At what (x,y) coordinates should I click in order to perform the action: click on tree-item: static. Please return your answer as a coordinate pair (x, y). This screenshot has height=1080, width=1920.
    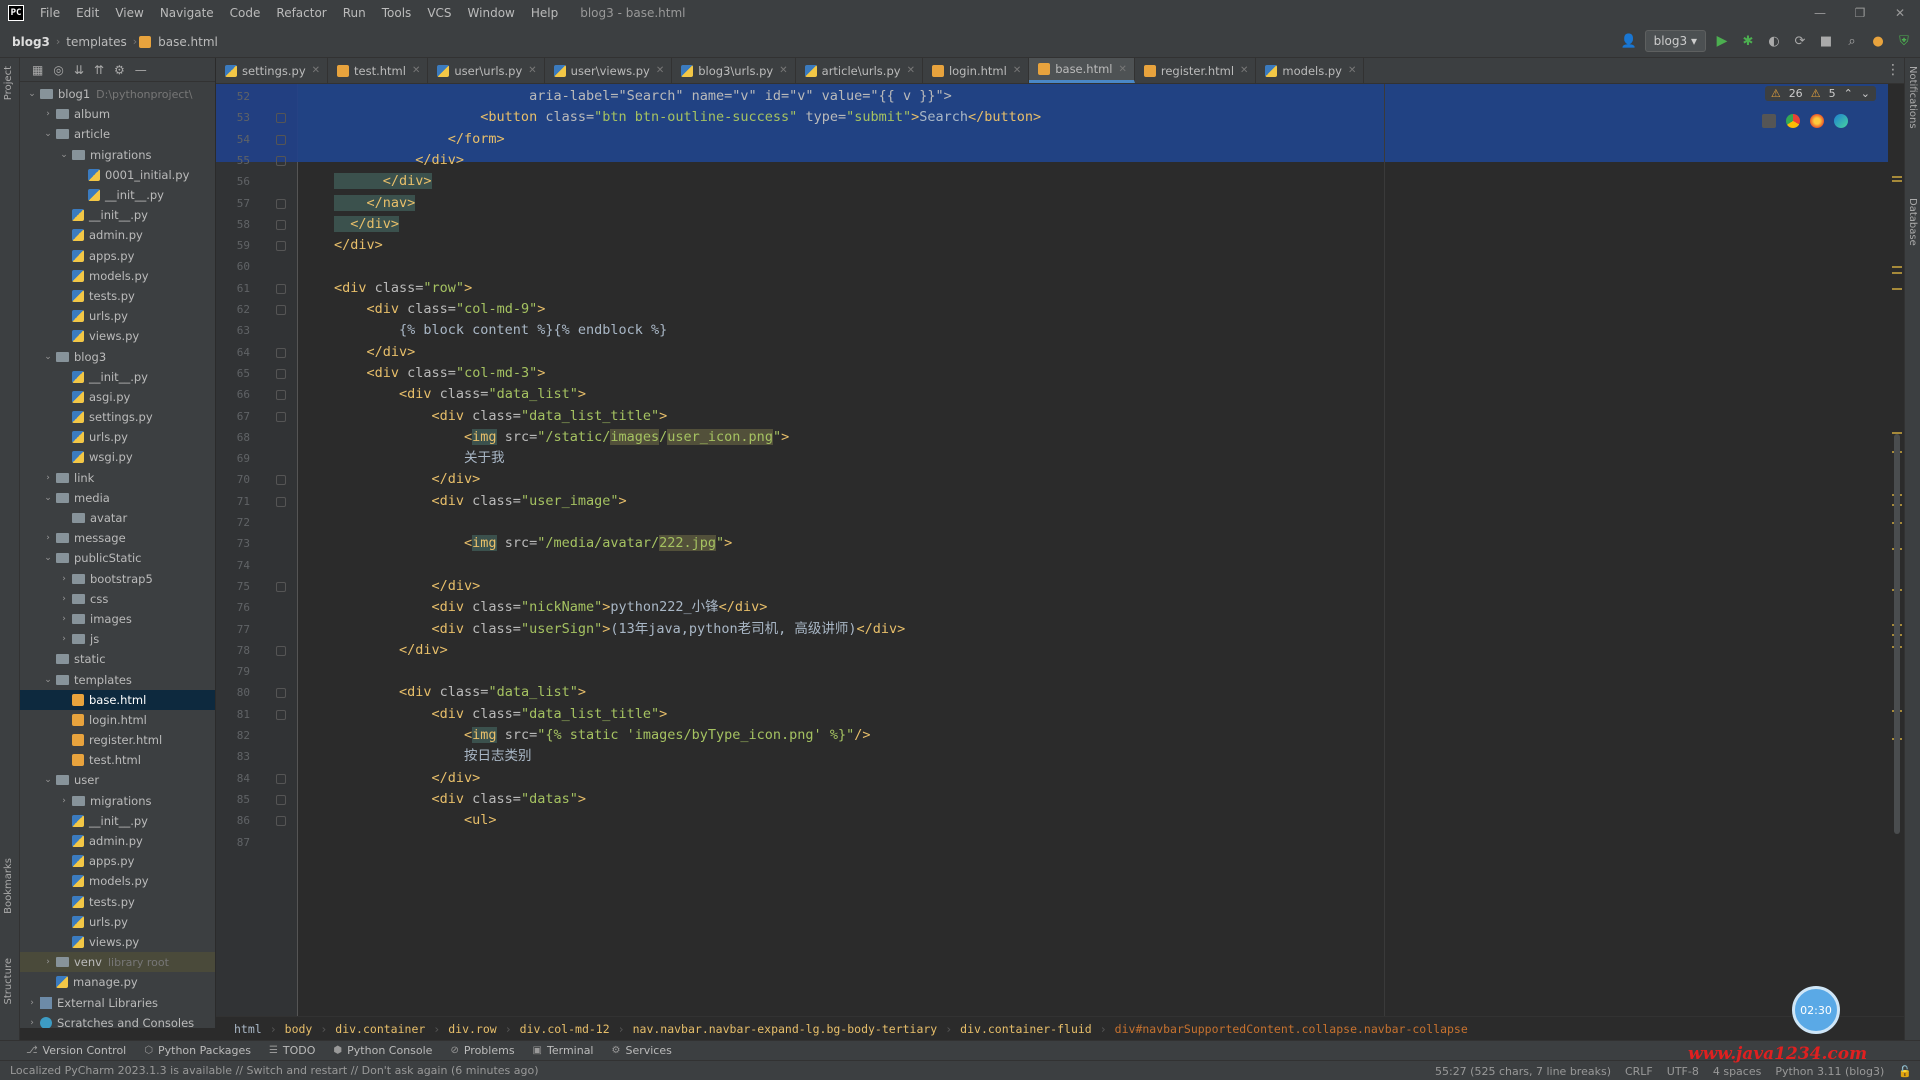
    Looking at the image, I should click on (117, 659).